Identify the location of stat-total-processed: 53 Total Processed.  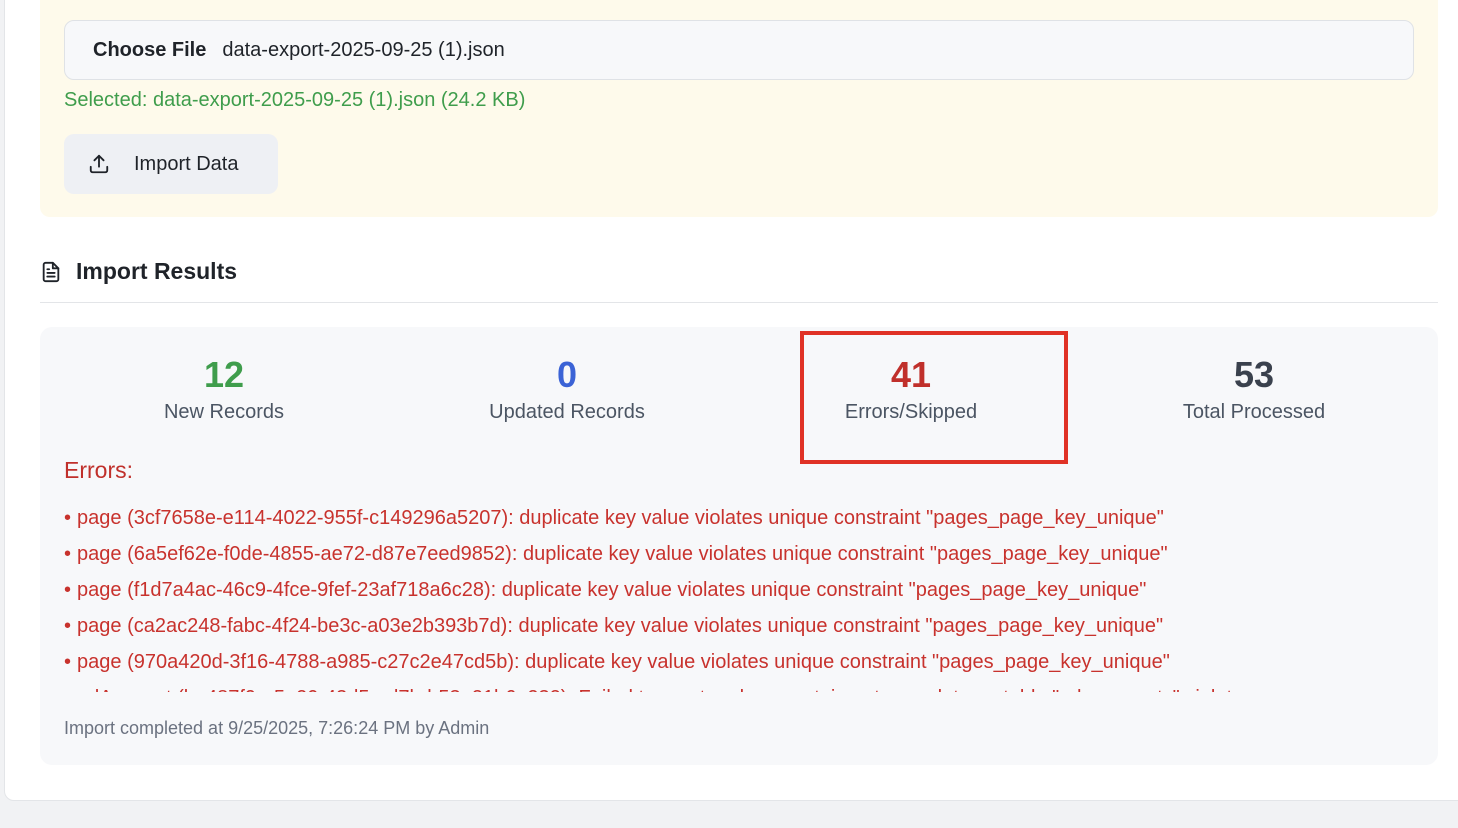
(1254, 388).